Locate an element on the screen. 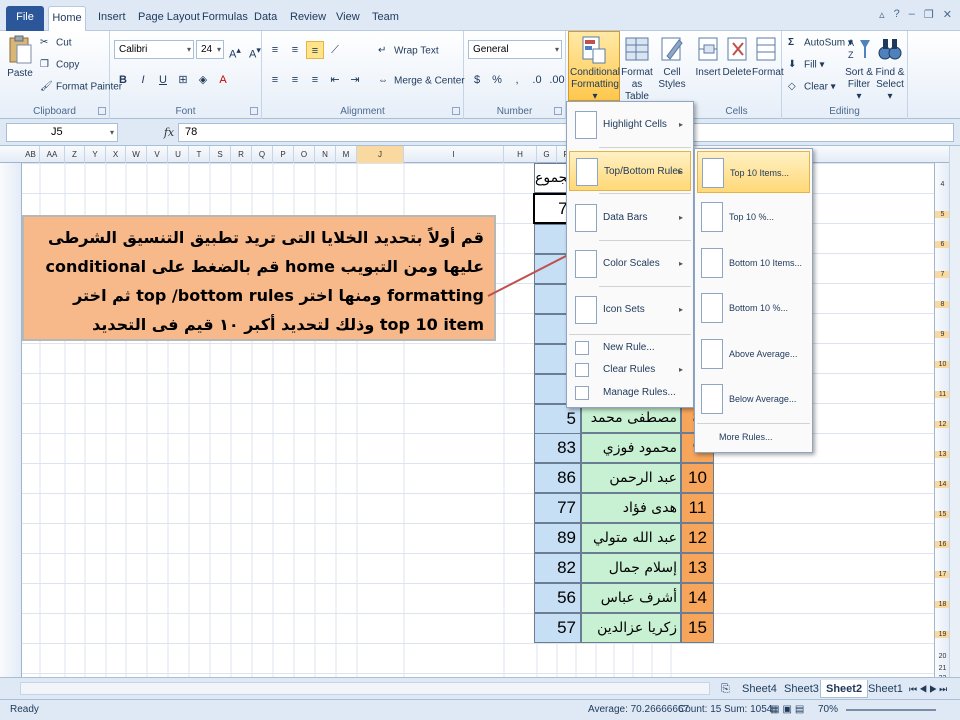 Image resolution: width=960 pixels, height=720 pixels. column-header: J is located at coordinates (380, 154).